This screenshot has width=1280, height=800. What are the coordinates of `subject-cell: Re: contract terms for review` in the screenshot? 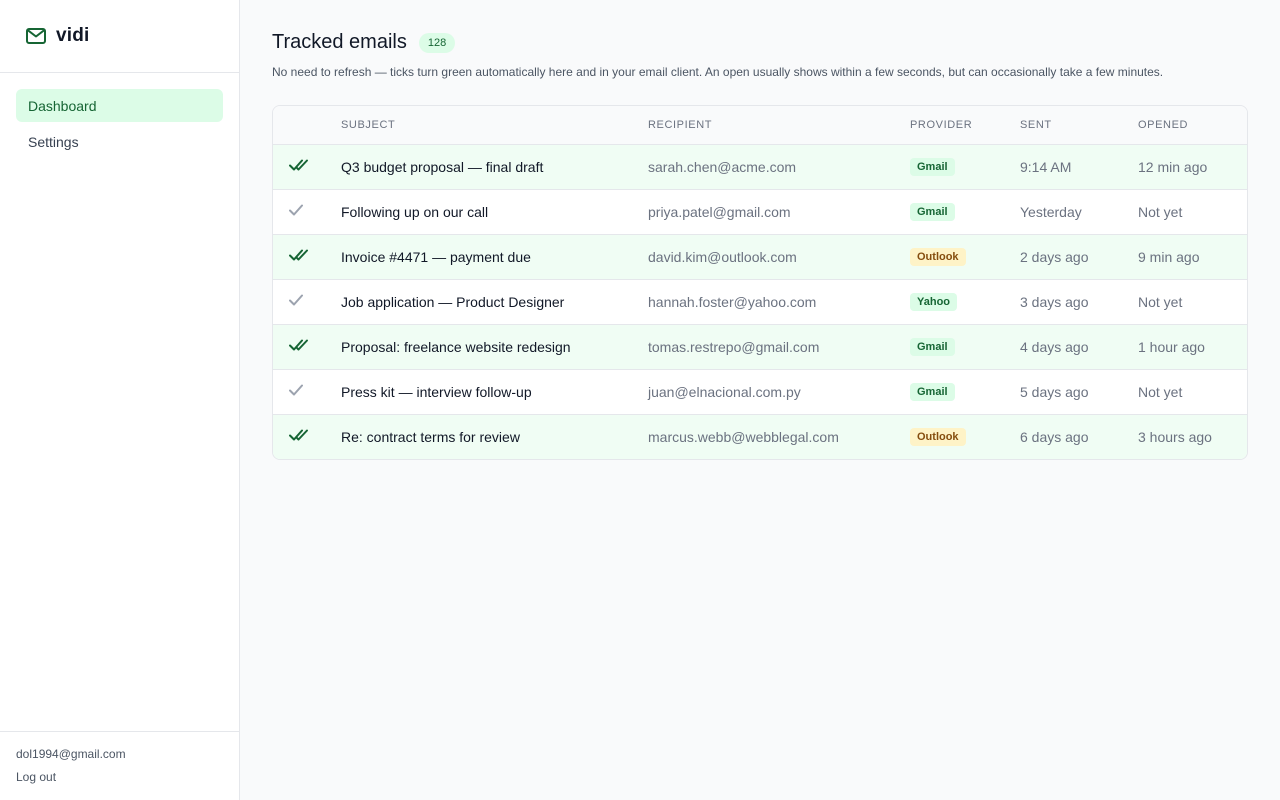 It's located at (494, 436).